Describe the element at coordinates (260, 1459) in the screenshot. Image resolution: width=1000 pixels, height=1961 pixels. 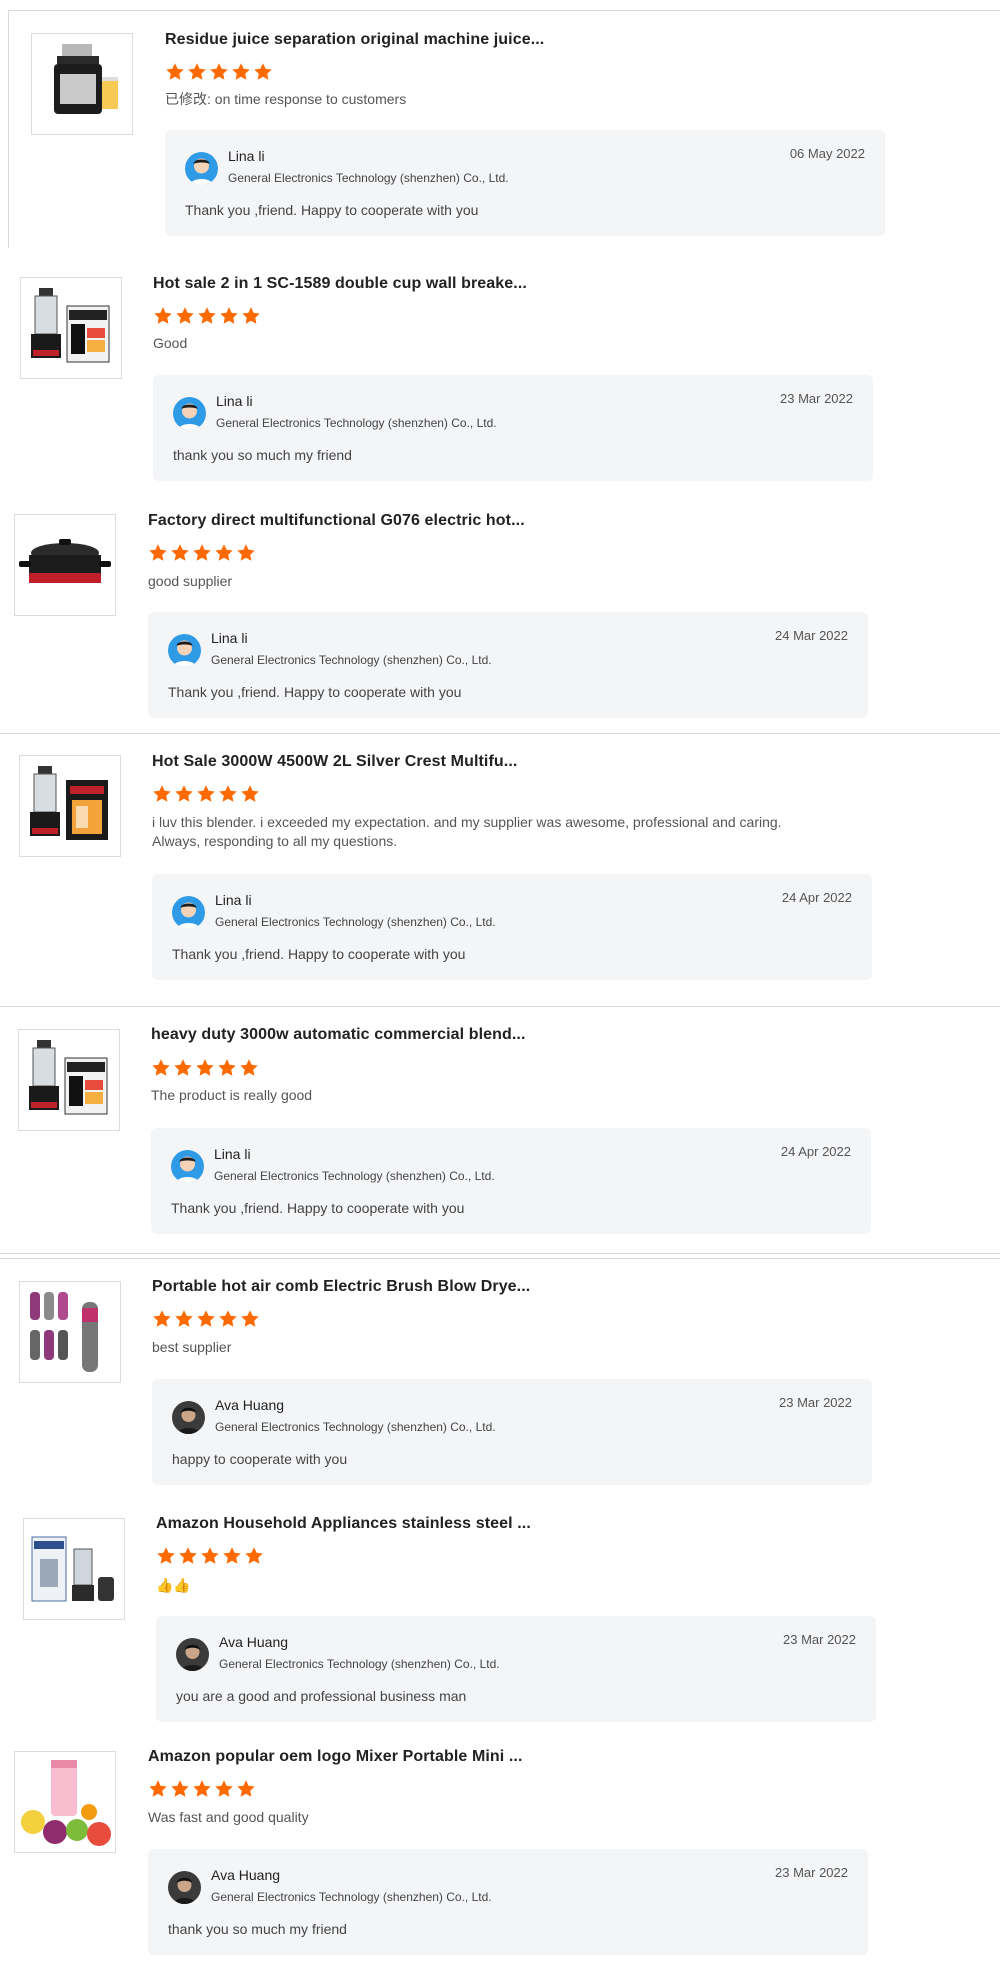
I see `reply-text: happy to cooperate with you` at that location.